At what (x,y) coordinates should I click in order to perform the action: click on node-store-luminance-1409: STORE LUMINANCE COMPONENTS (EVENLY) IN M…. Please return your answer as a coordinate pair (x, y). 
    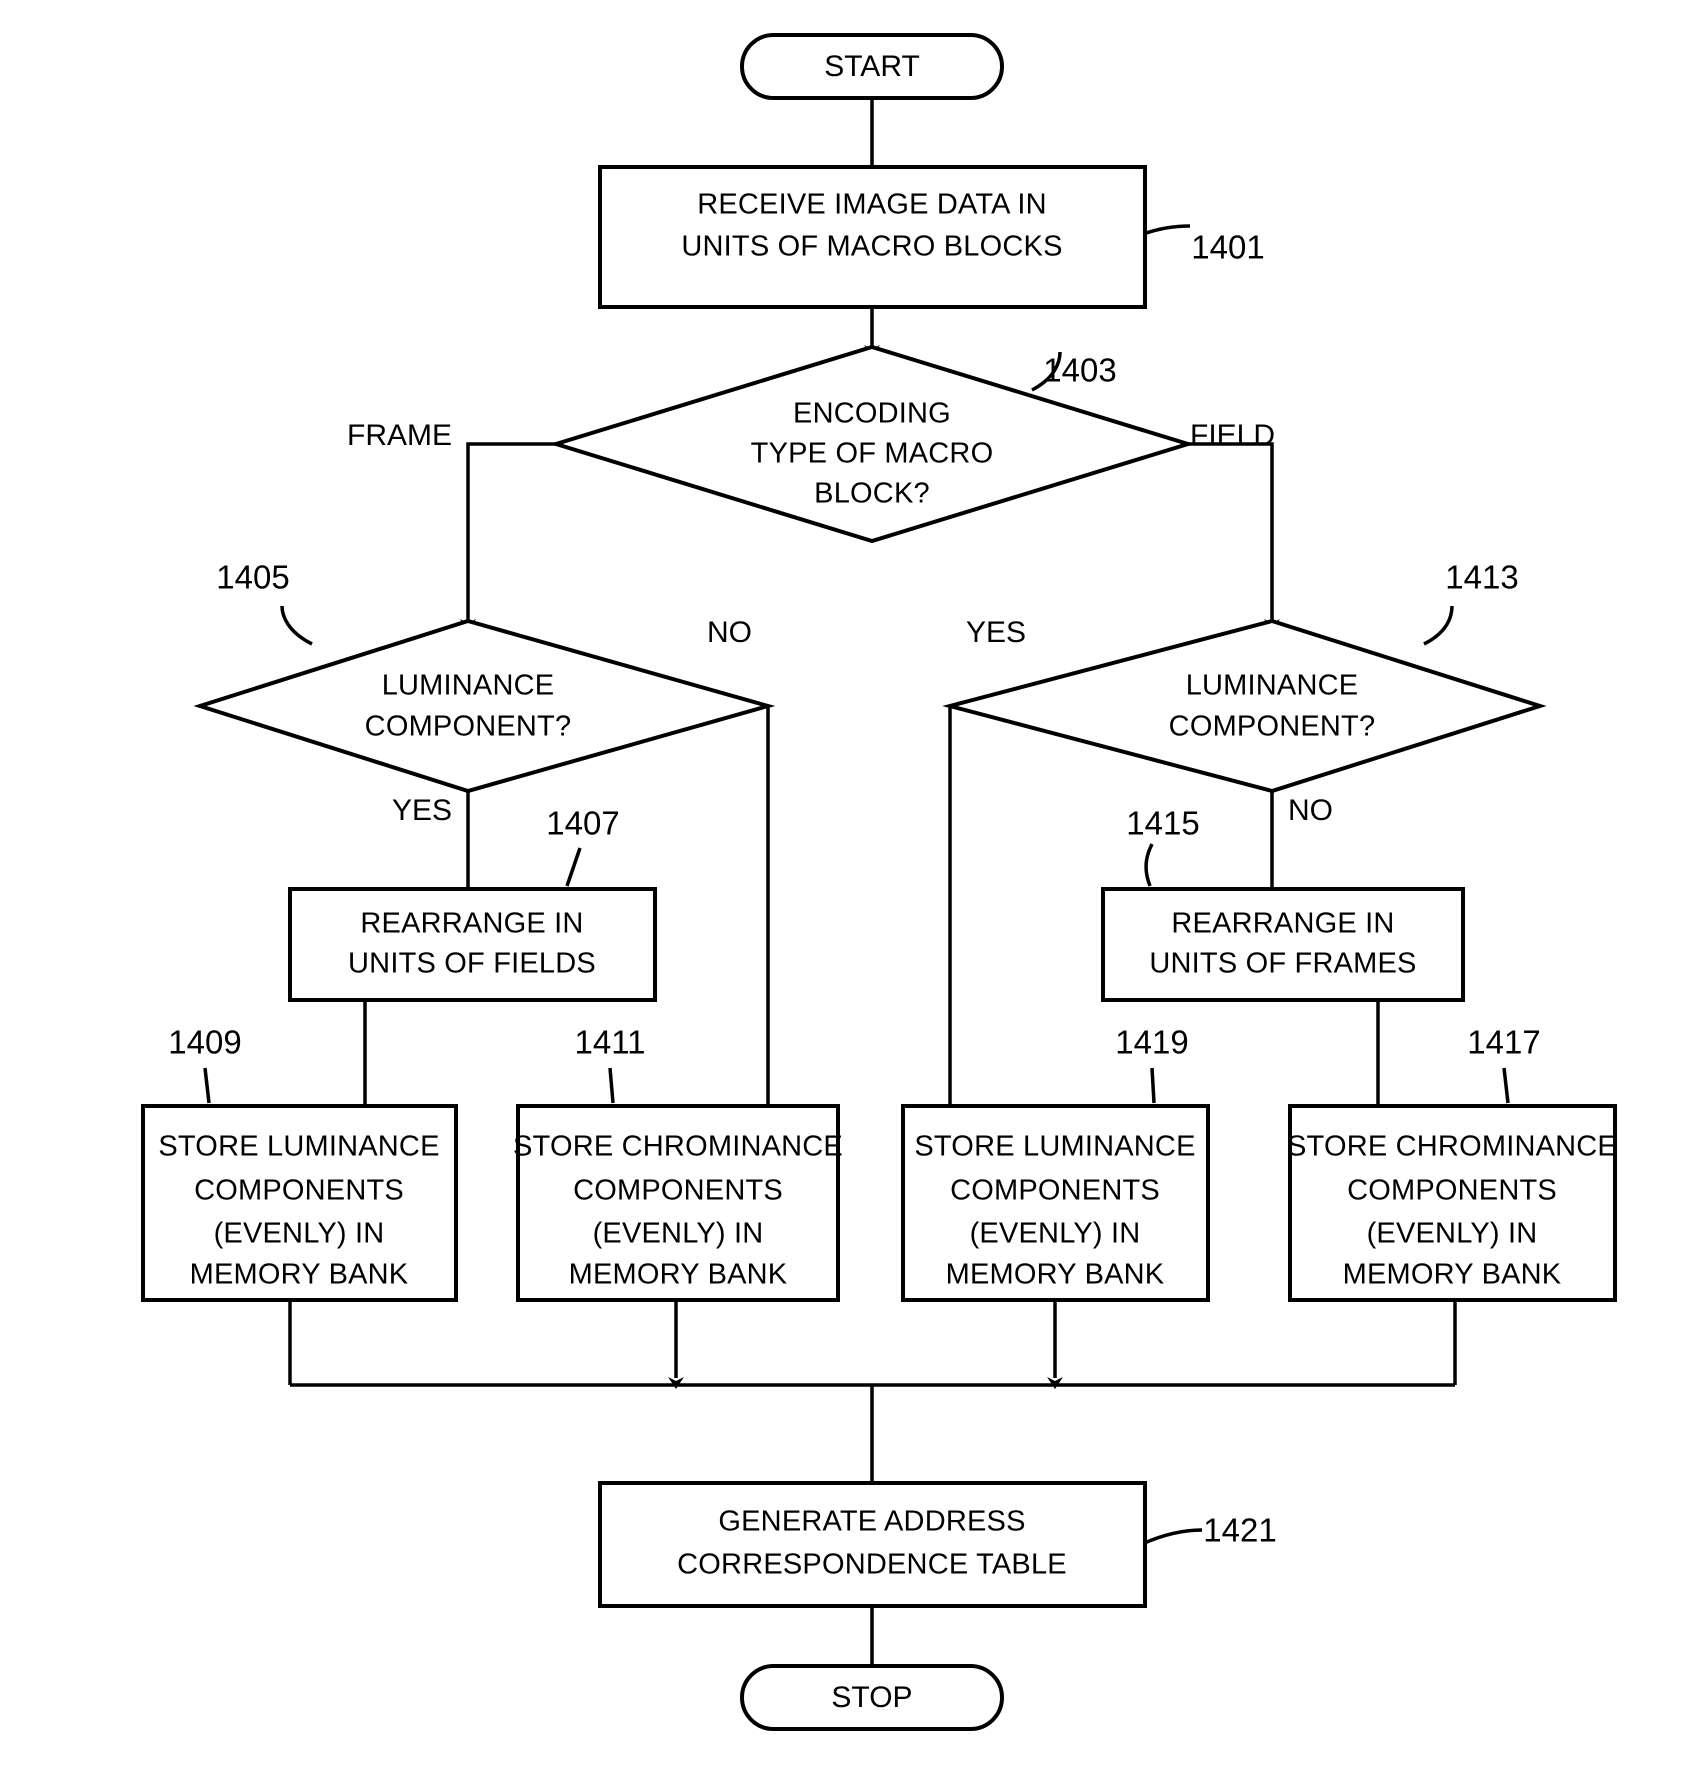
    Looking at the image, I should click on (299, 1203).